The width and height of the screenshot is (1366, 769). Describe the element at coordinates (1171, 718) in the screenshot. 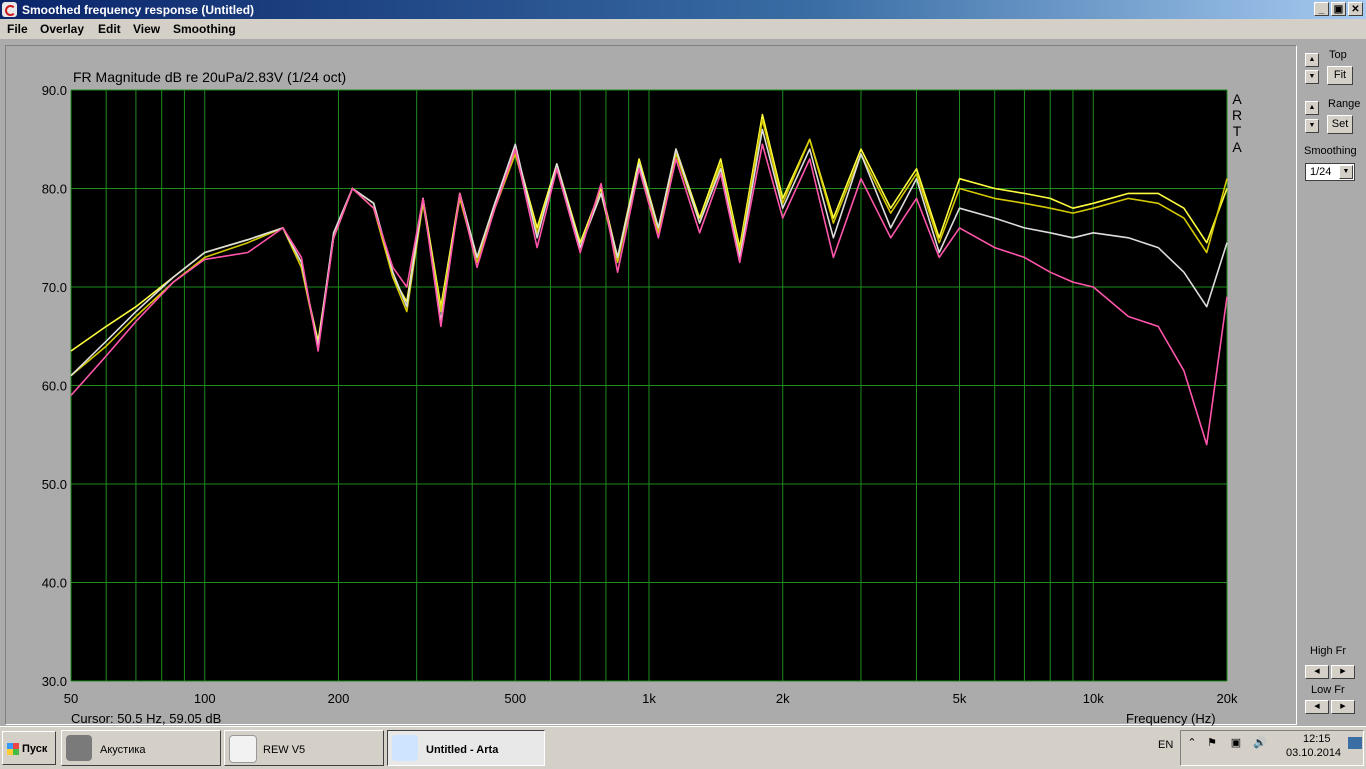

I see `x-axis-label: Frequency (Hz)` at that location.